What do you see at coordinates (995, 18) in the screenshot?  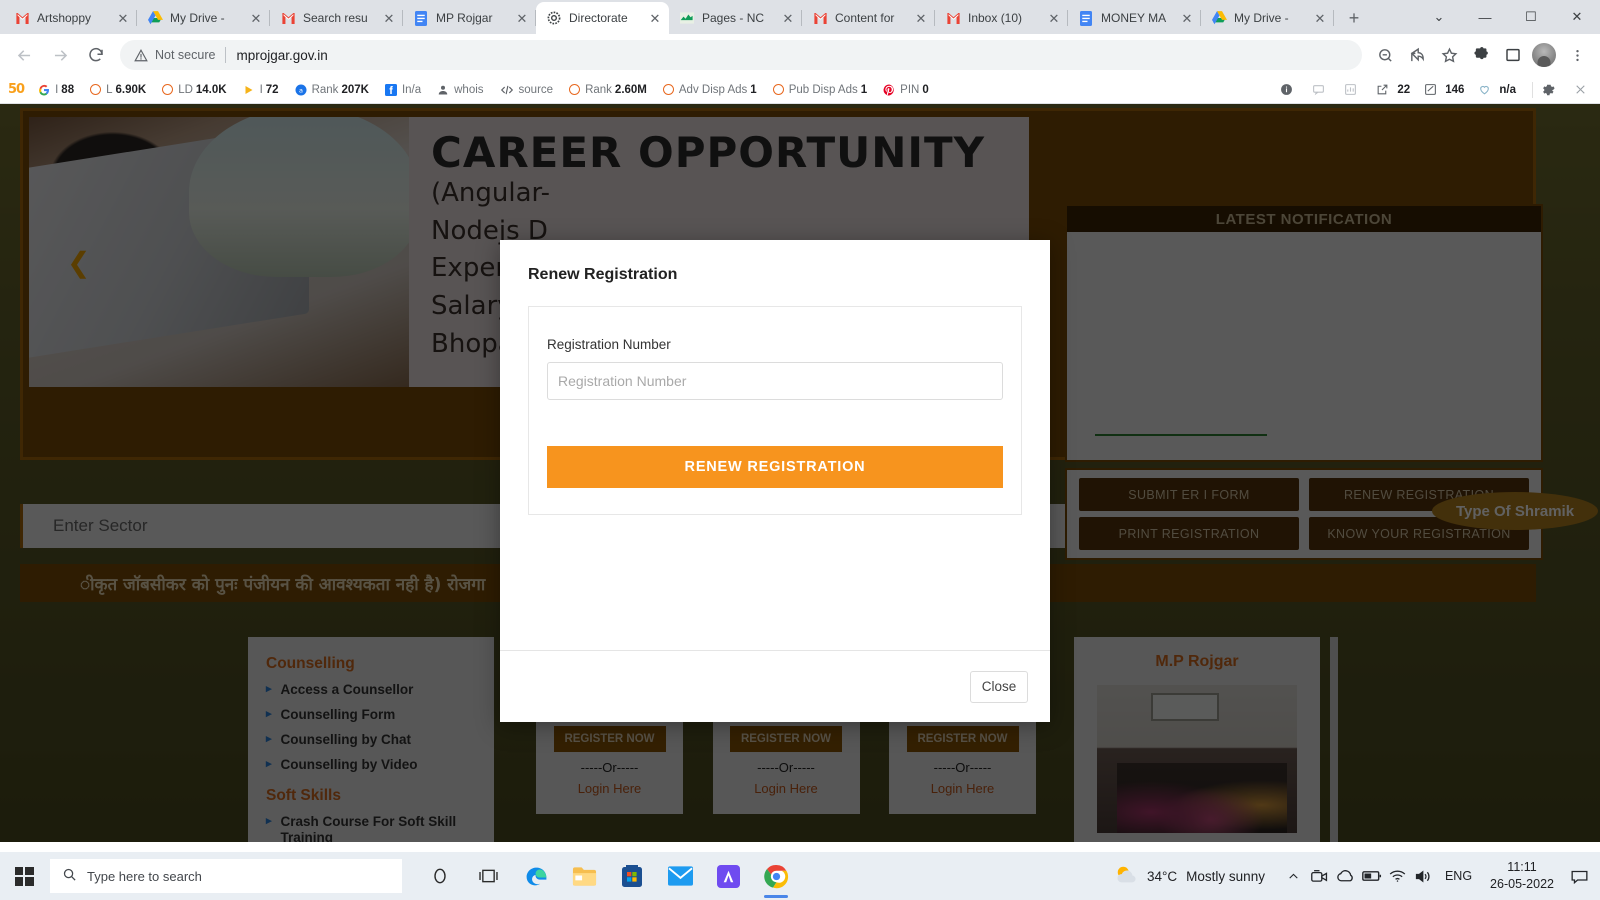 I see `tab-title: Inbox (10)` at bounding box center [995, 18].